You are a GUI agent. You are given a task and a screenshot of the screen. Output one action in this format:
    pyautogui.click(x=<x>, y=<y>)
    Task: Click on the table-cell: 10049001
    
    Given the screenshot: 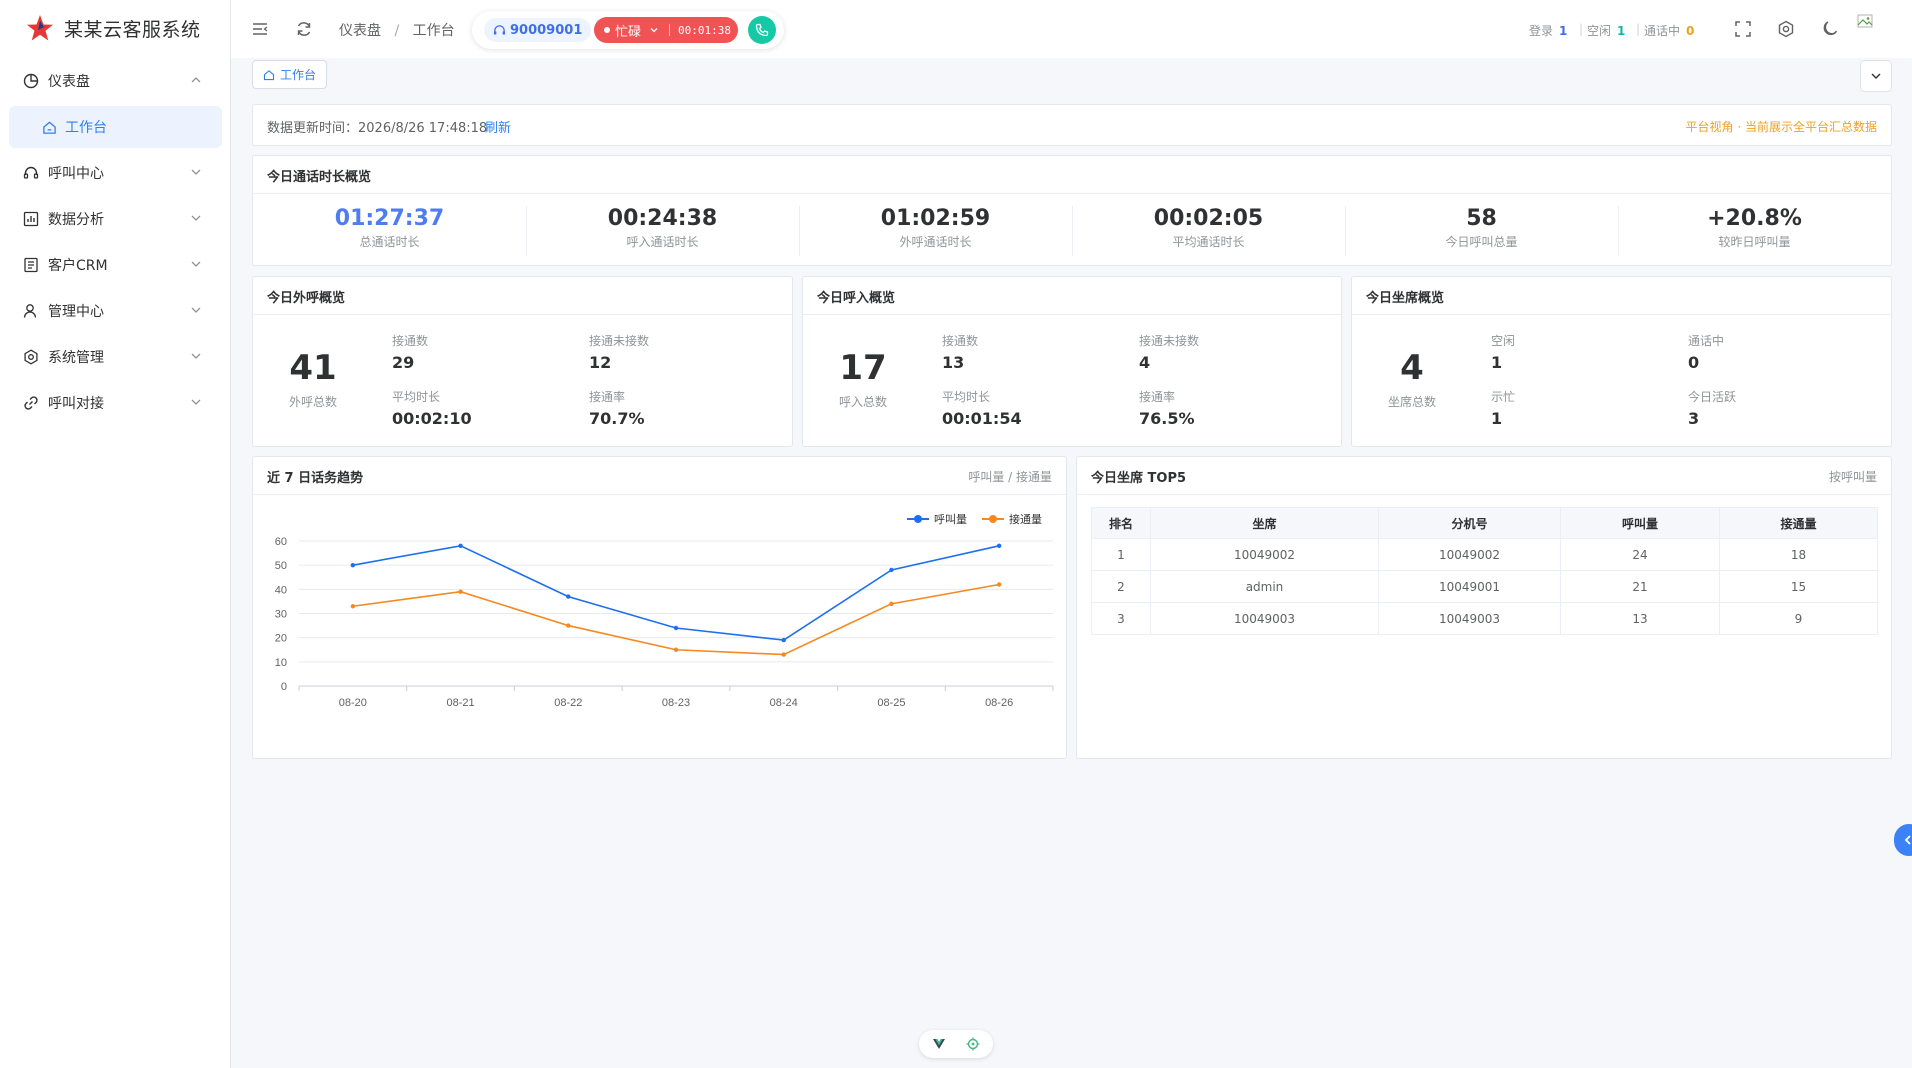 What is the action you would take?
    pyautogui.click(x=1469, y=586)
    